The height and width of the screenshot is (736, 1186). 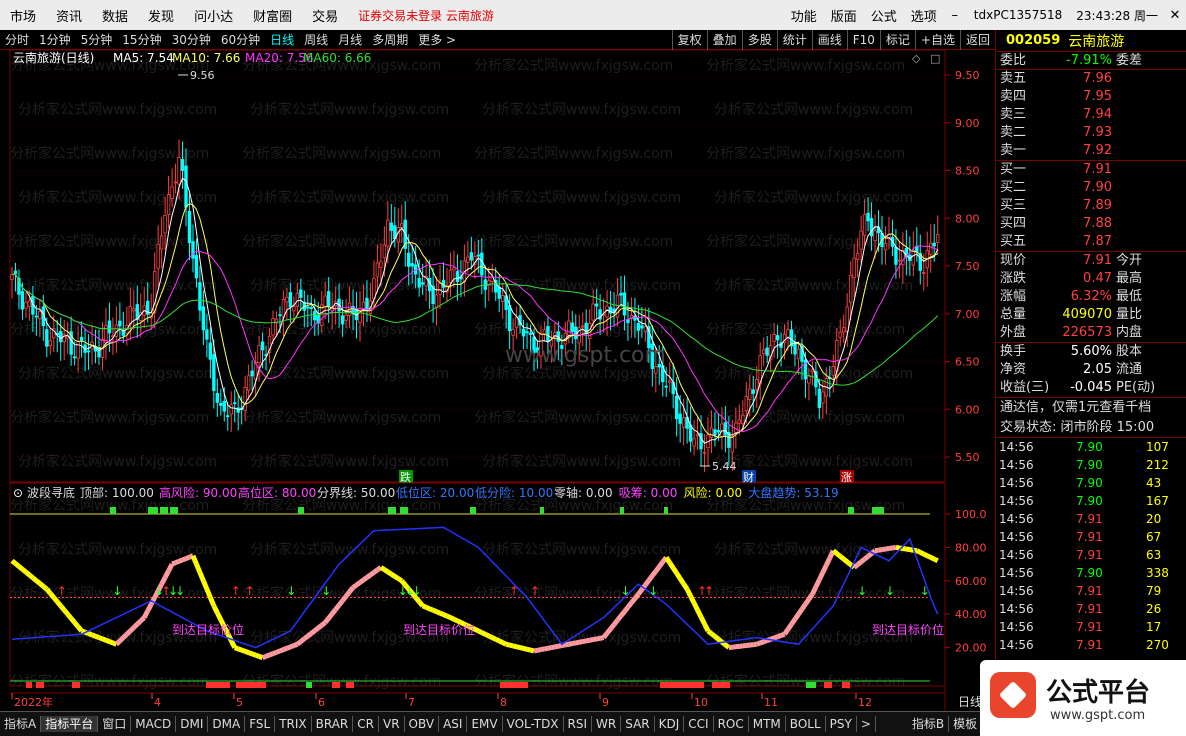 What do you see at coordinates (759, 40) in the screenshot?
I see `multi-stock-button: 多股` at bounding box center [759, 40].